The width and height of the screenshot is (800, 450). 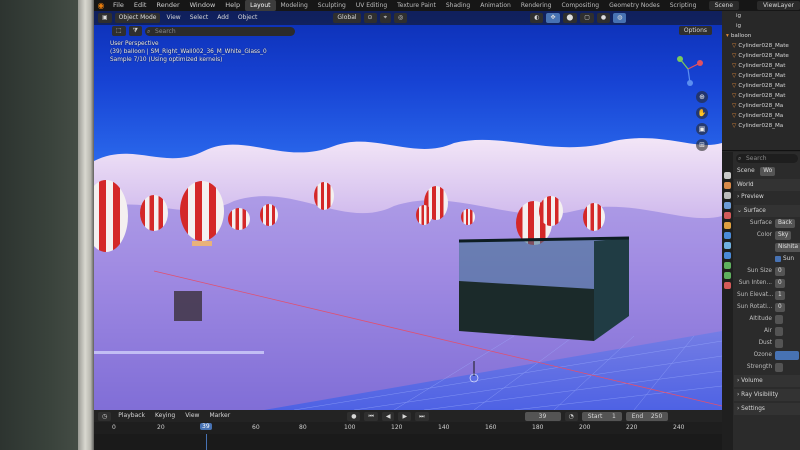 I want to click on tool-tab-icon, so click(x=727, y=175).